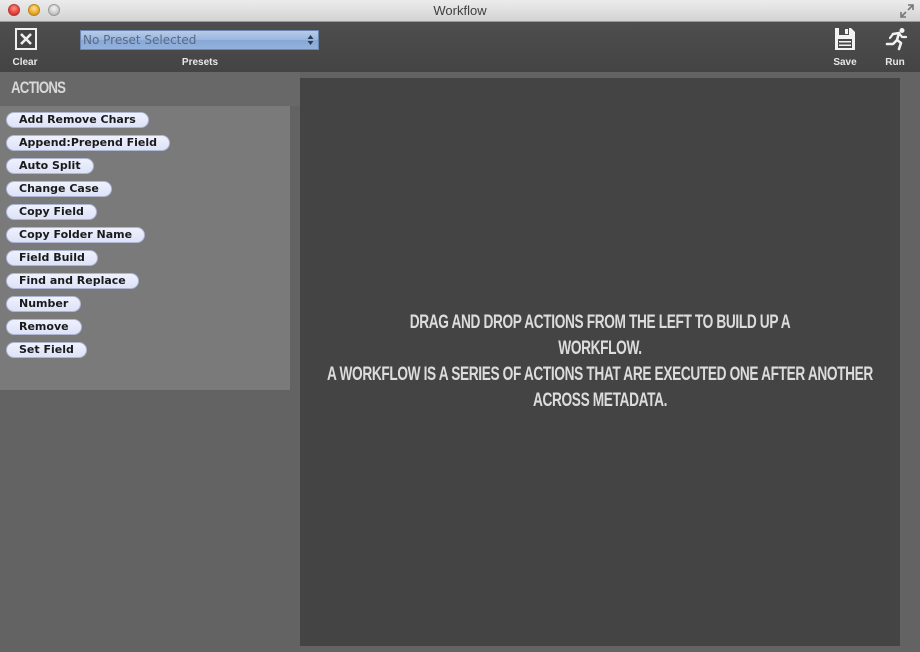 This screenshot has height=652, width=920. Describe the element at coordinates (44, 304) in the screenshot. I see `action-number: Number` at that location.